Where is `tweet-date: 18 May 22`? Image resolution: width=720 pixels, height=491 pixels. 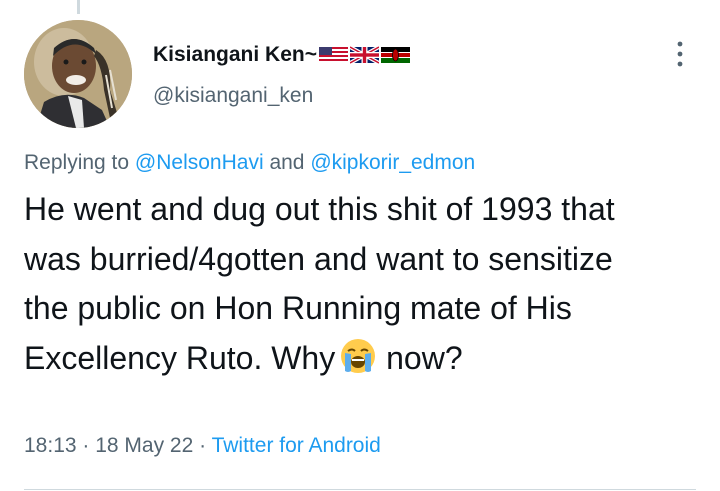 tweet-date: 18 May 22 is located at coordinates (144, 445).